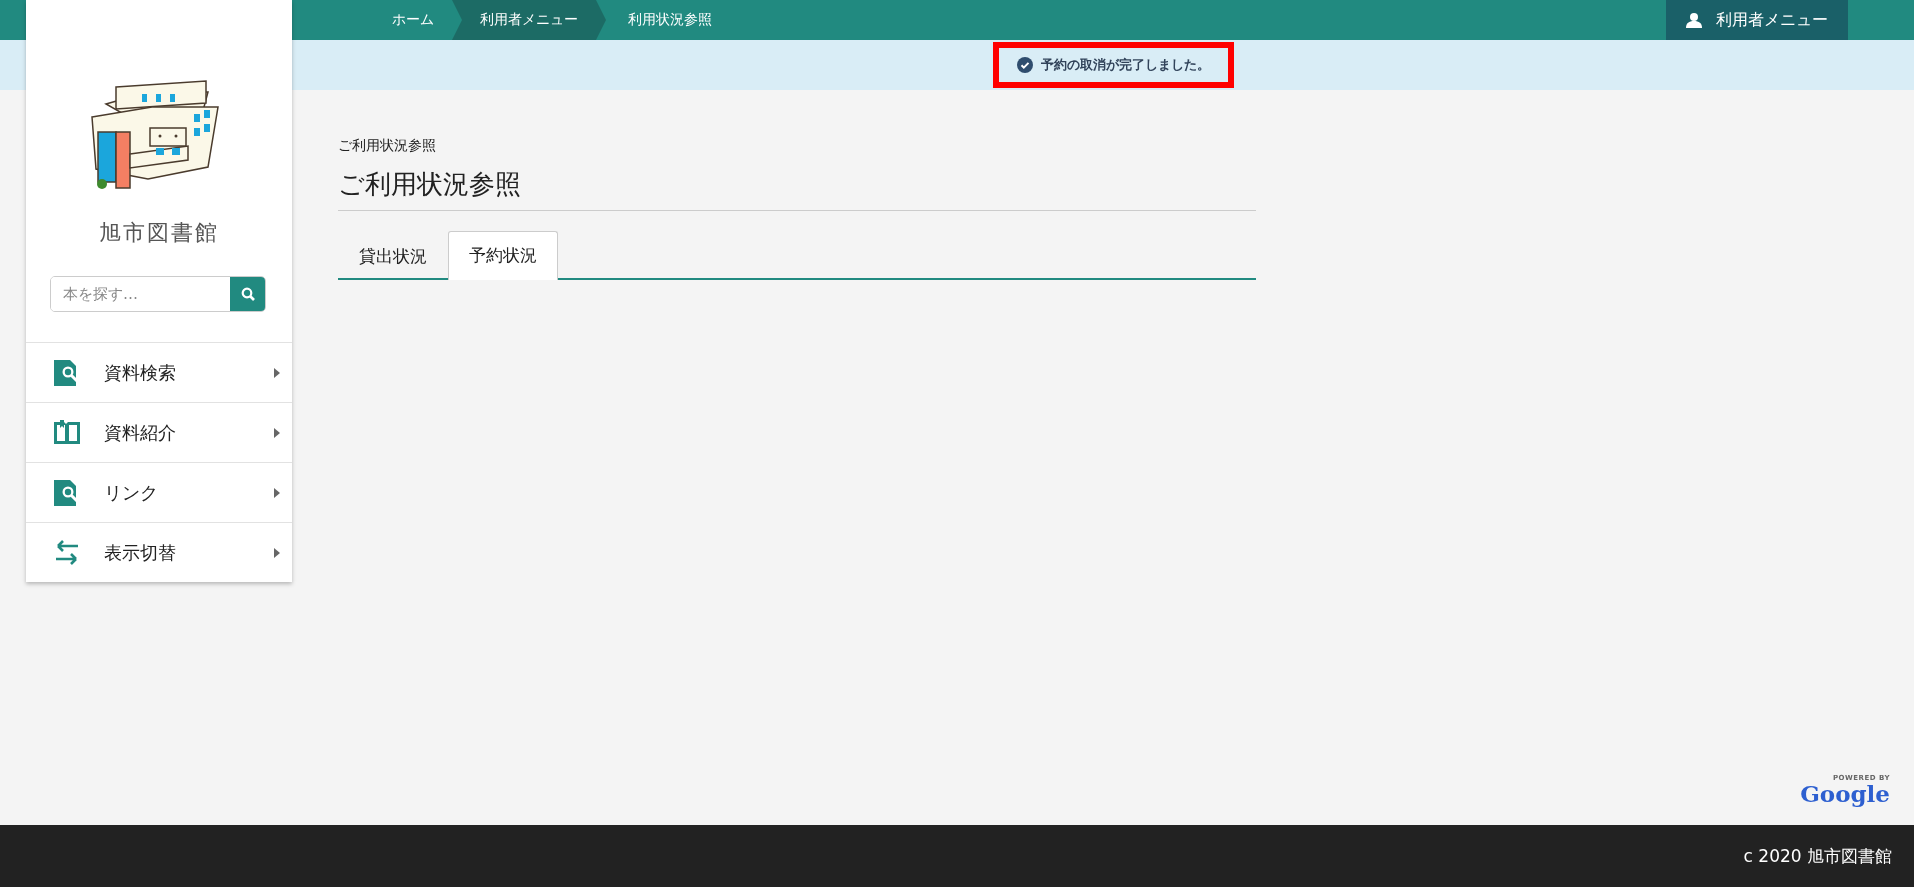 The height and width of the screenshot is (887, 1914). What do you see at coordinates (159, 492) in the screenshot?
I see `sidebar-menu-item: リンク` at bounding box center [159, 492].